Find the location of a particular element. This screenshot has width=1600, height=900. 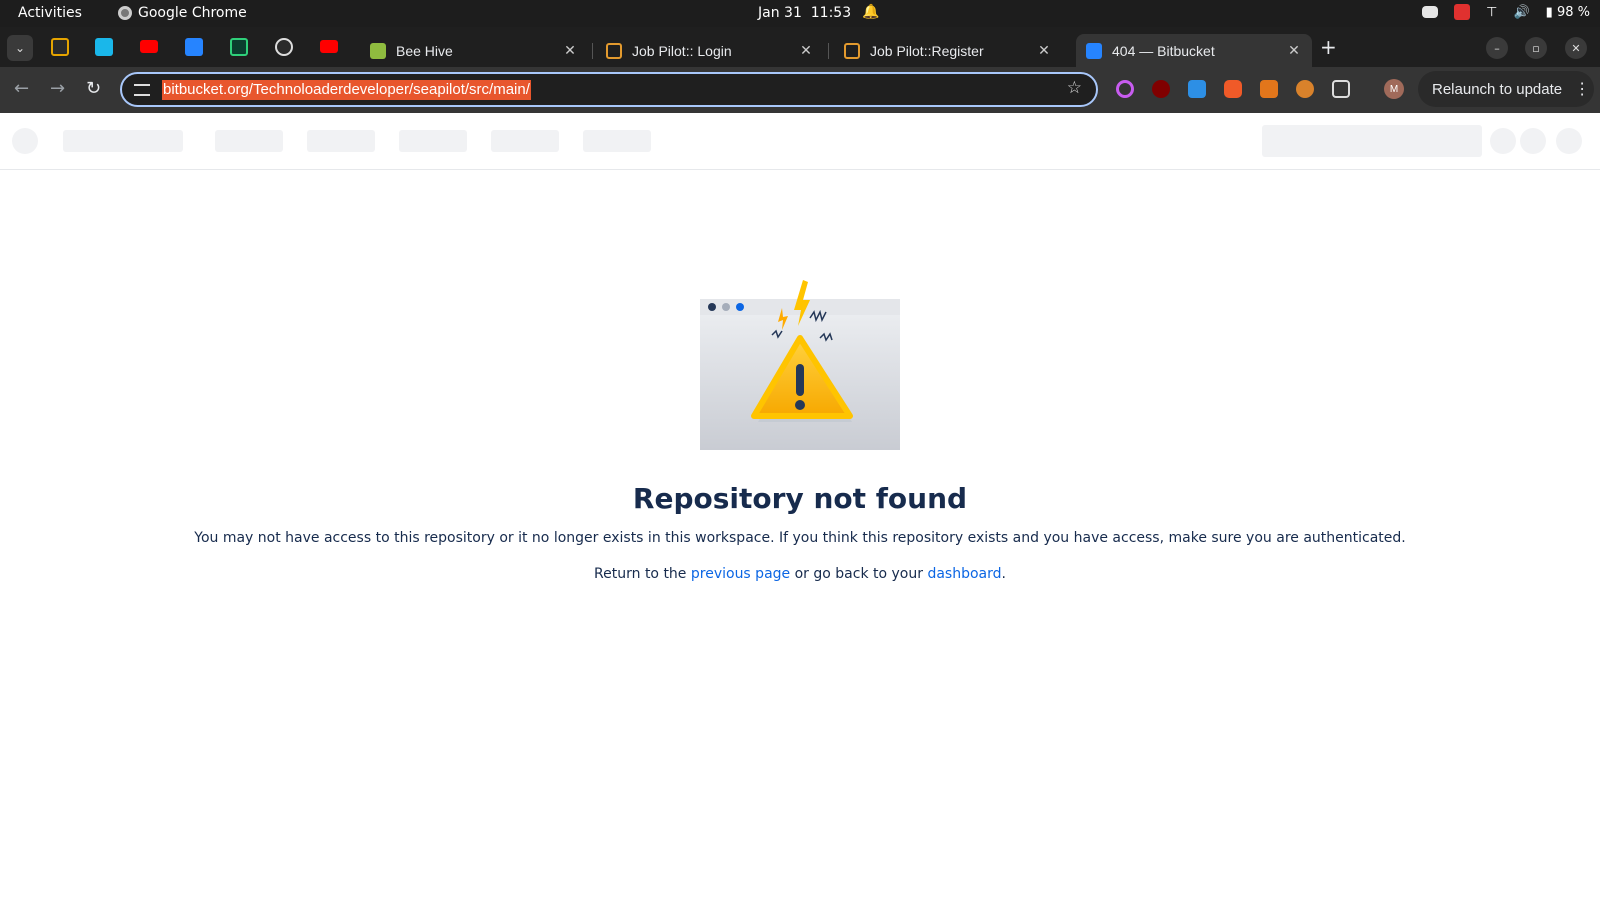

dashboard-link: dashboard is located at coordinates (964, 574).